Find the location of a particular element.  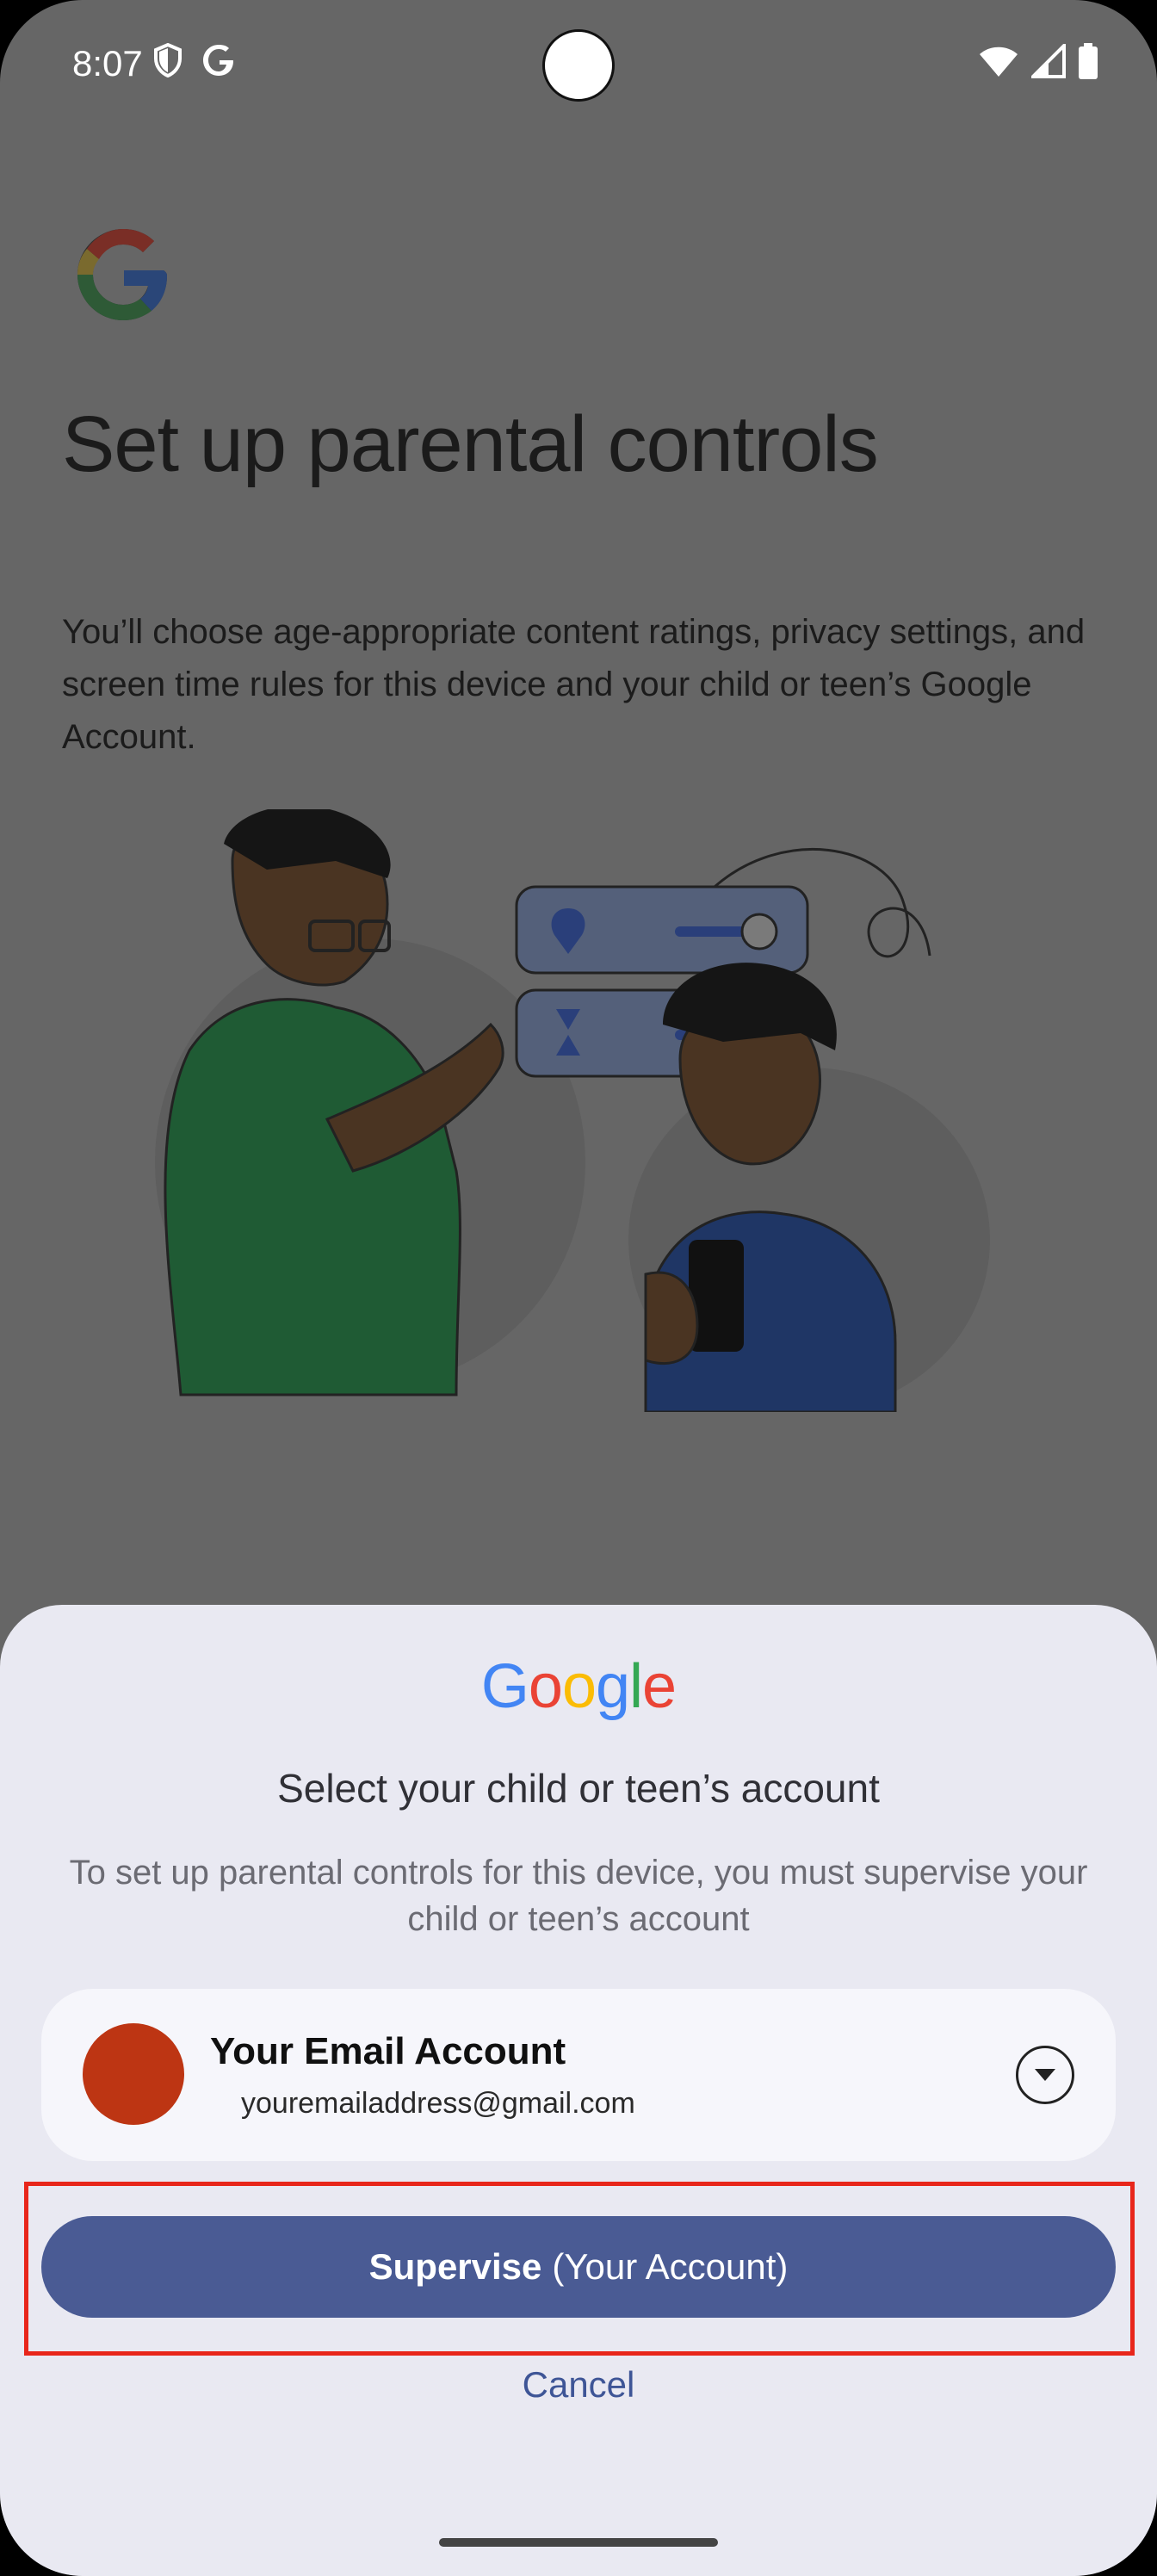

sheet-title: Select your child or teen’s account is located at coordinates (579, 1789).